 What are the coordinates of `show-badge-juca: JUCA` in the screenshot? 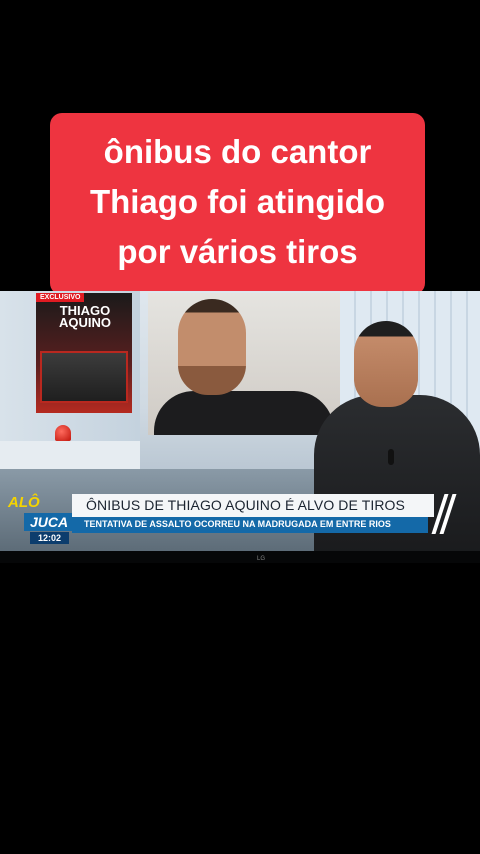 It's located at (49, 522).